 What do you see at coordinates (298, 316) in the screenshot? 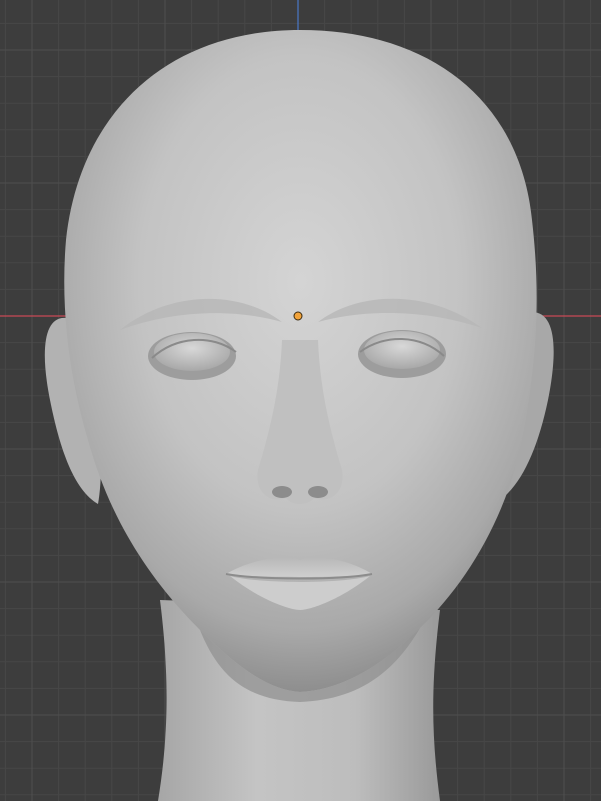
I see `object-origin-icon` at bounding box center [298, 316].